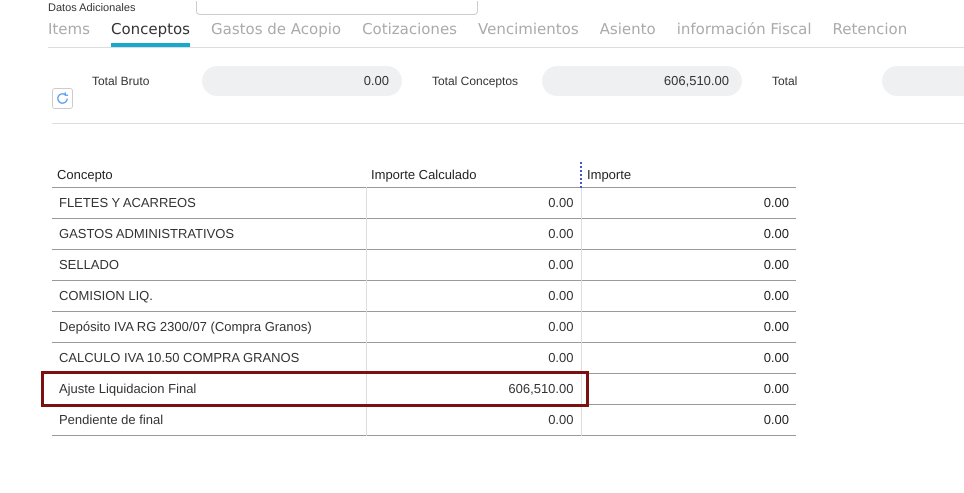 The image size is (964, 493). Describe the element at coordinates (209, 296) in the screenshot. I see `table-cell: COMISION LIQ.` at that location.